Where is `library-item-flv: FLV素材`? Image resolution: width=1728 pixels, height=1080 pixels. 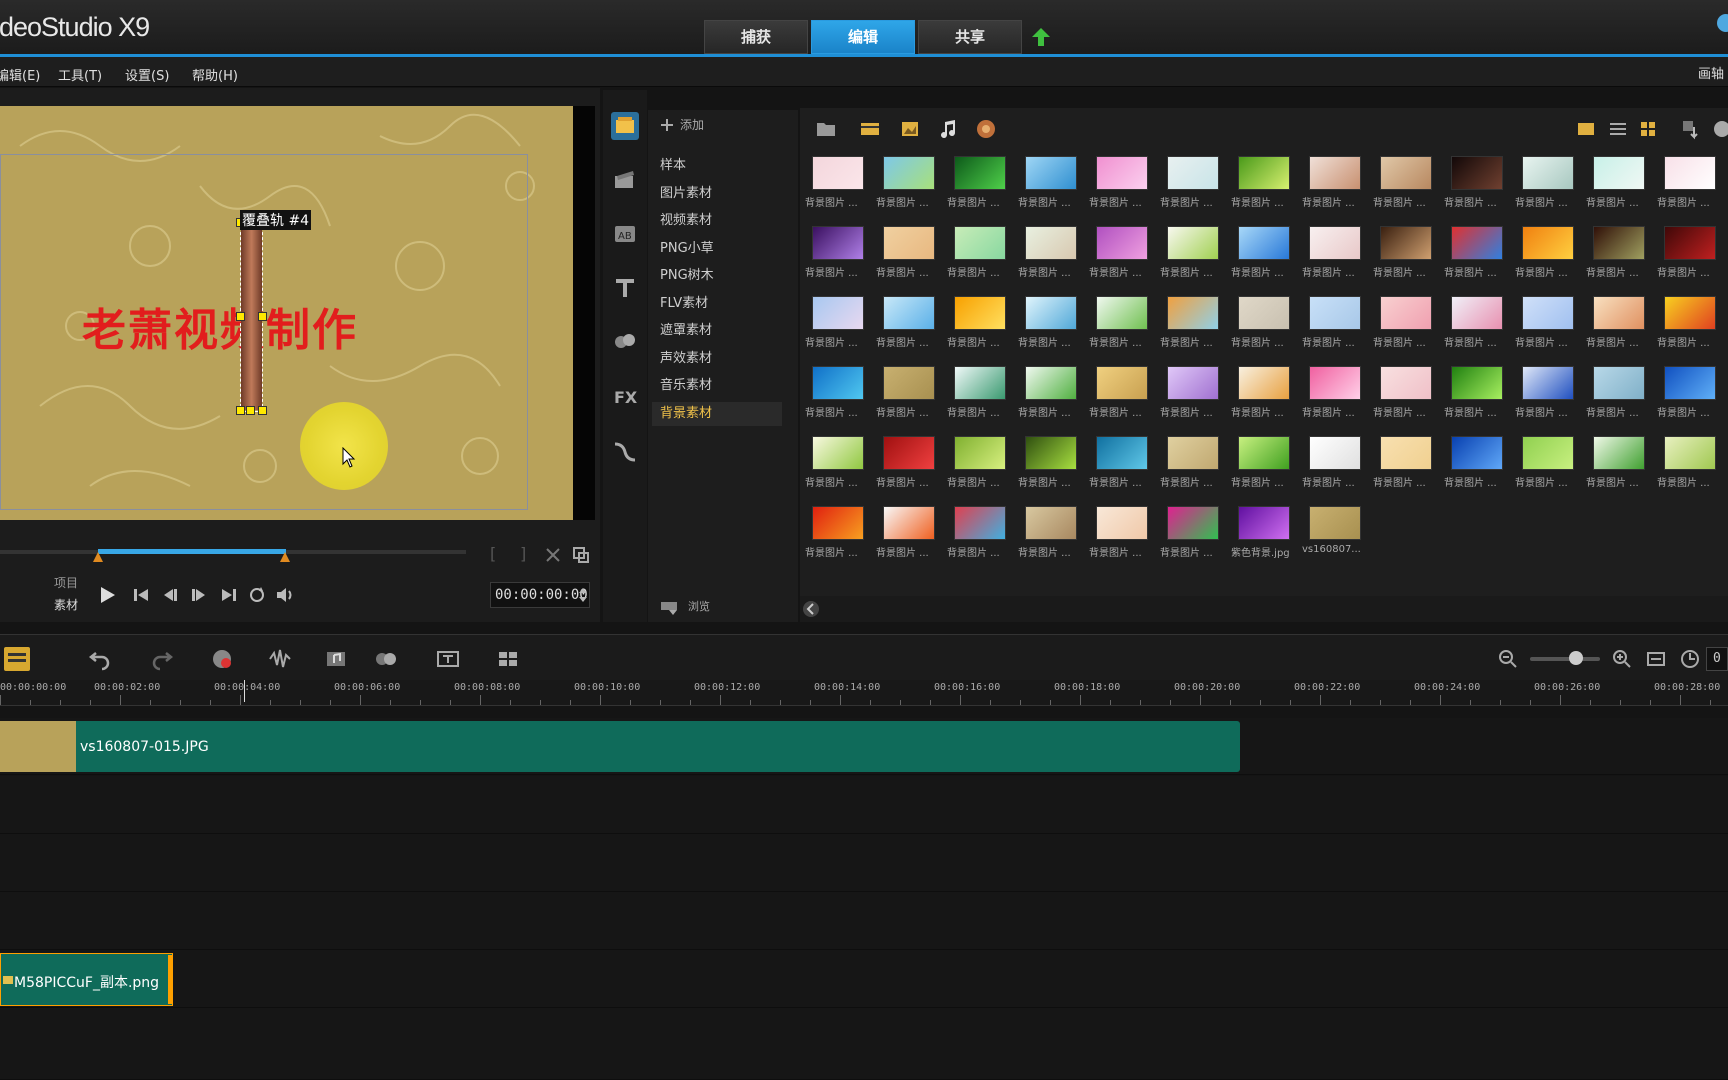
library-item-flv: FLV素材 is located at coordinates (684, 304).